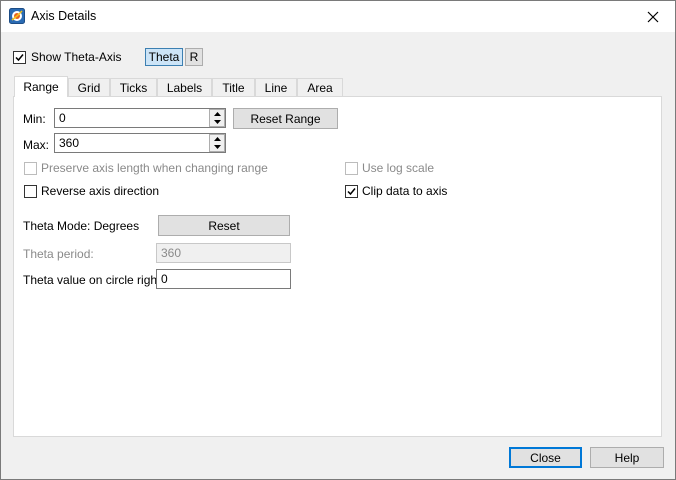  What do you see at coordinates (398, 168) in the screenshot?
I see `use-log-scale-label: Use log scale` at bounding box center [398, 168].